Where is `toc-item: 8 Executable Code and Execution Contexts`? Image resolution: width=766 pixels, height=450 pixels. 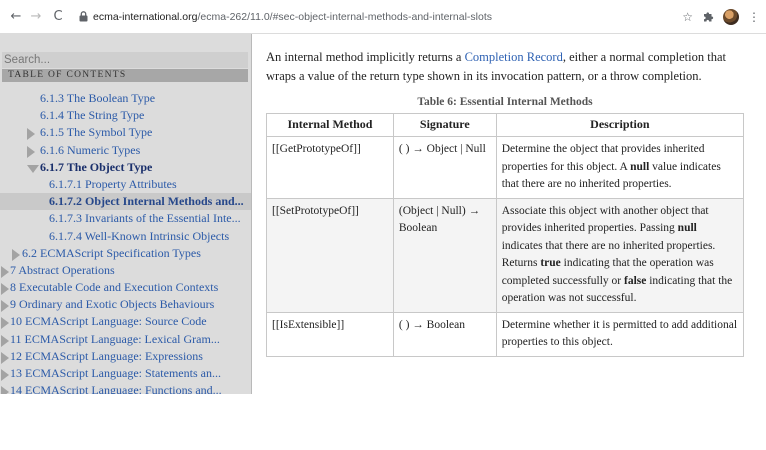
toc-item: 8 Executable Code and Execution Contexts is located at coordinates (125, 287).